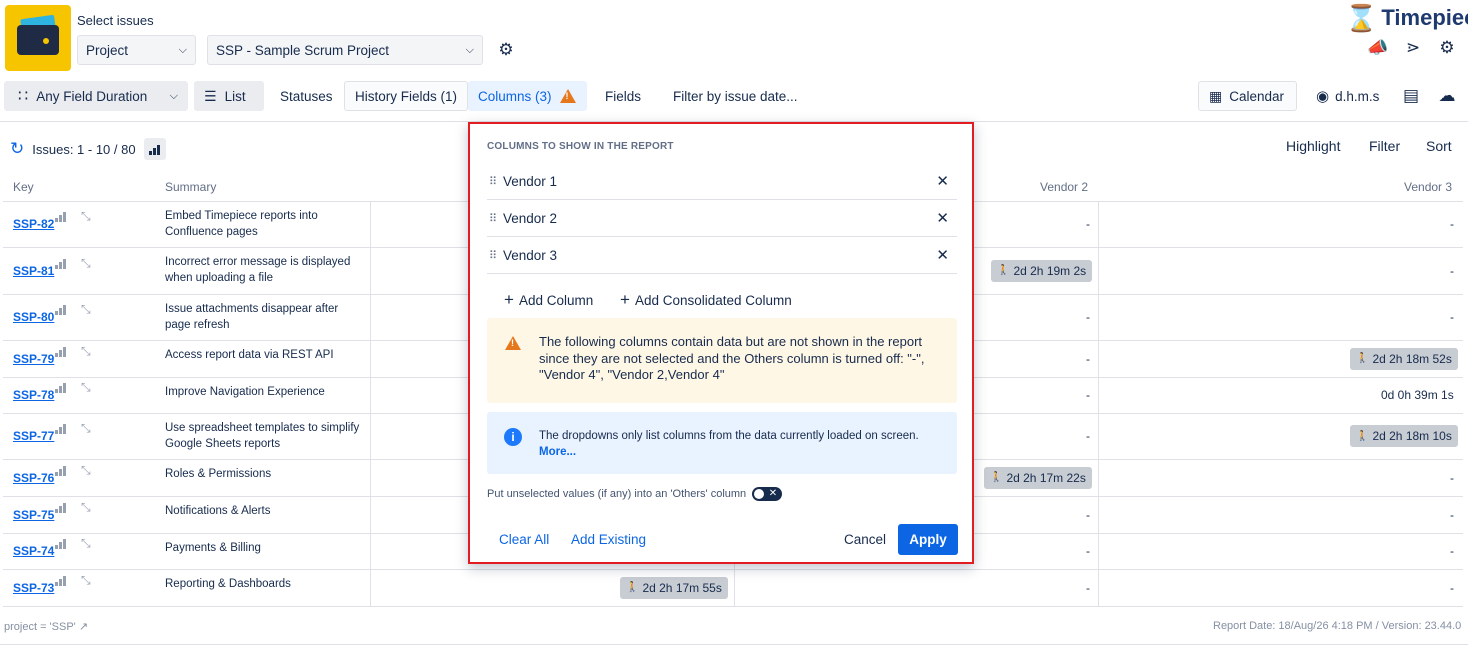 This screenshot has height=646, width=1468. What do you see at coordinates (1417, 395) in the screenshot?
I see `vendor3-cell: 0d 0h 39m 1s` at bounding box center [1417, 395].